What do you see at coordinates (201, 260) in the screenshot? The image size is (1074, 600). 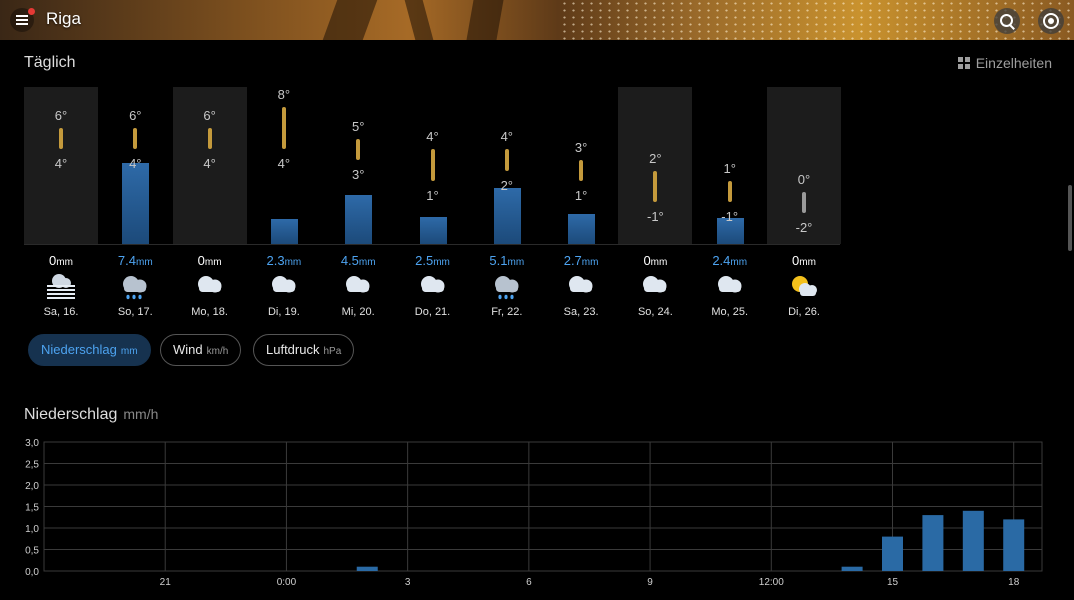 I see `precip-value: 0` at bounding box center [201, 260].